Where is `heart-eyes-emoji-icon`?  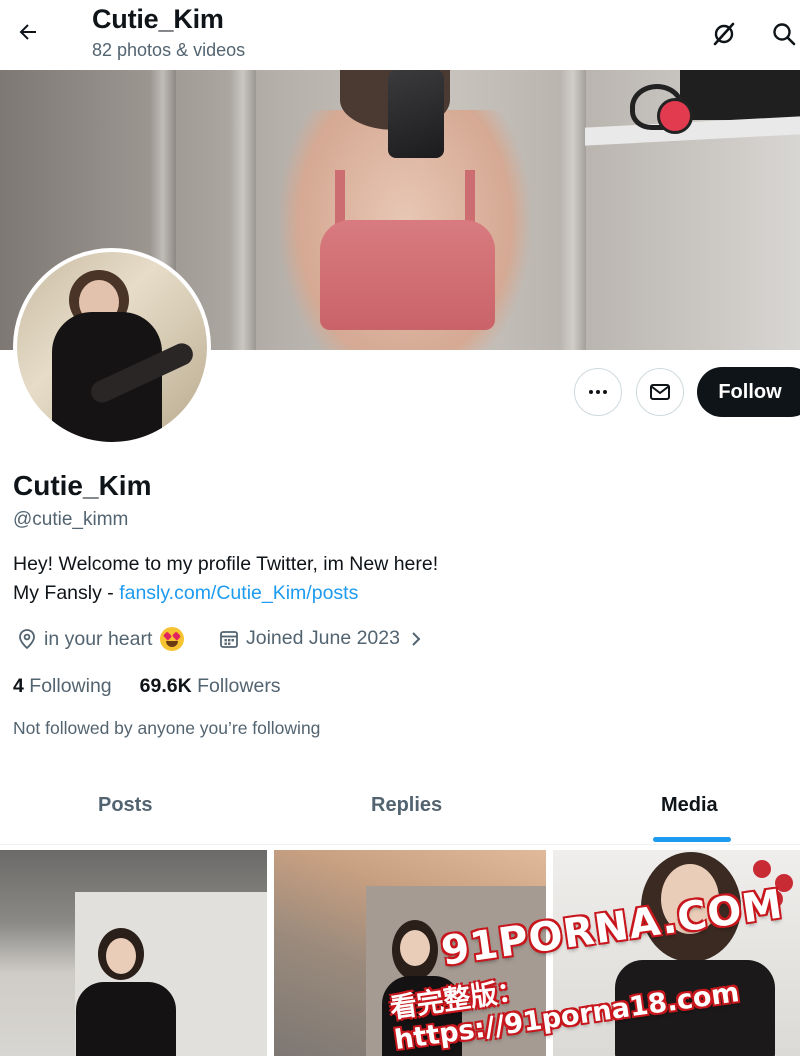
heart-eyes-emoji-icon is located at coordinates (172, 639).